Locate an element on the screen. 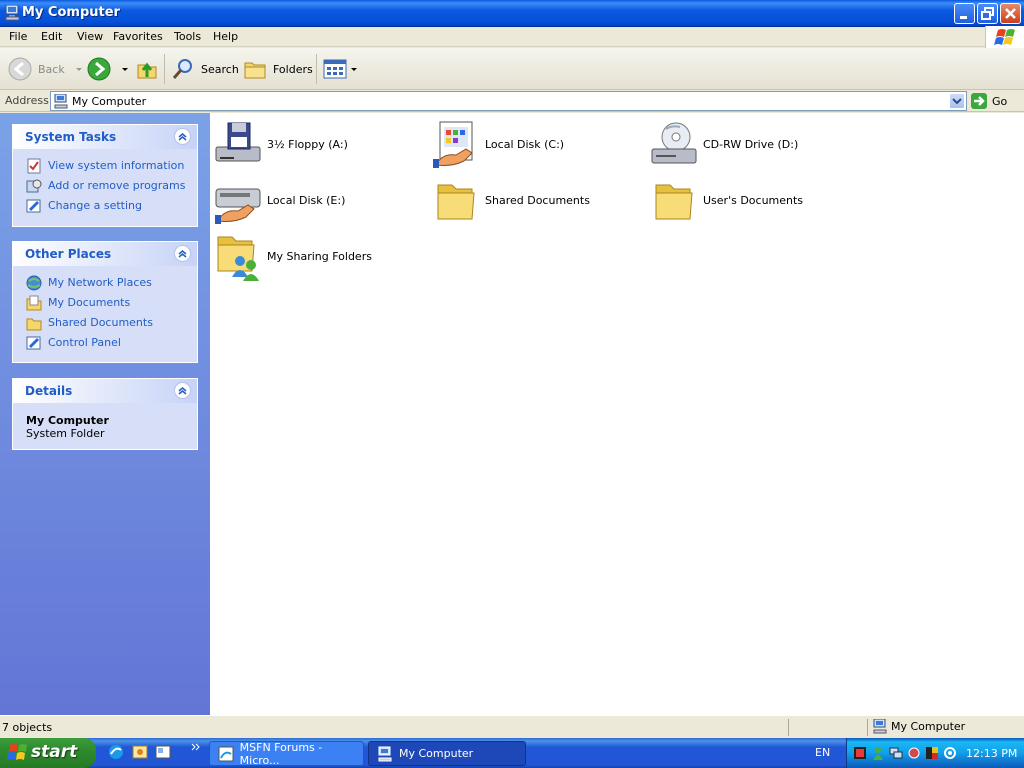  address-input: My Computer is located at coordinates (508, 101).